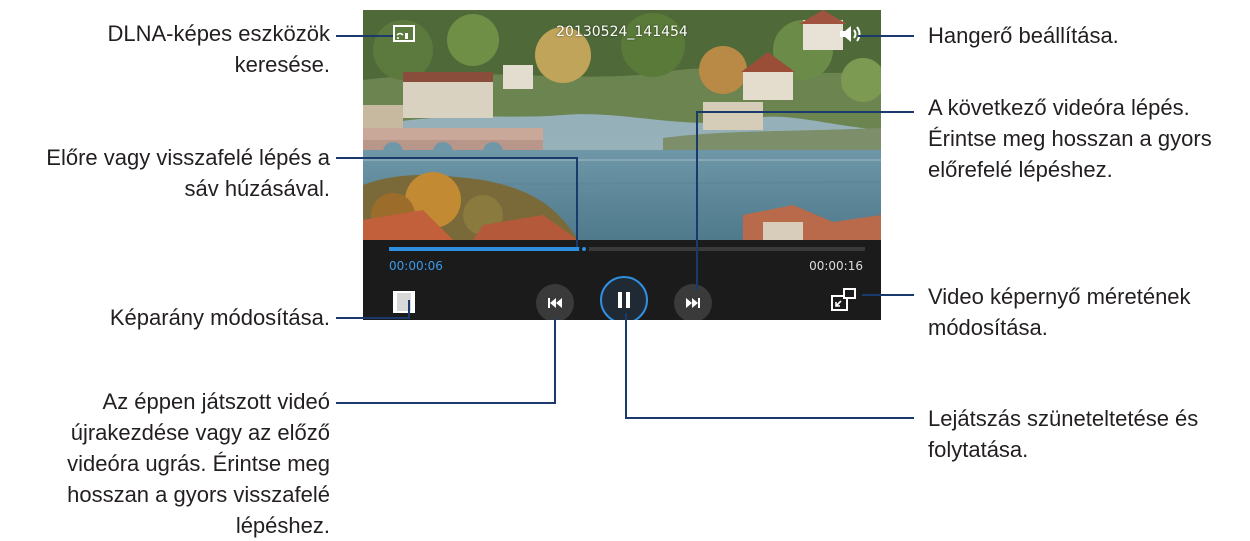 Image resolution: width=1250 pixels, height=541 pixels. Describe the element at coordinates (446, 361) in the screenshot. I see `leader-line-prev` at that location.